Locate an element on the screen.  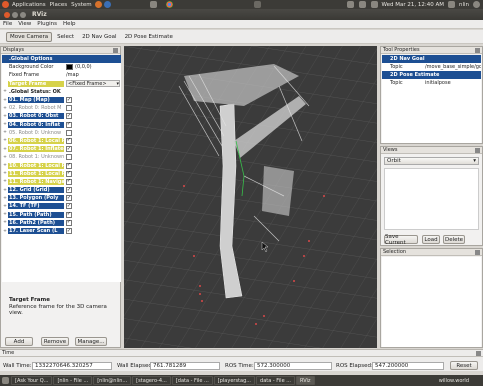
display-row: Target Frame <Fixed Frame> ▾ is located at coordinates (61, 84).